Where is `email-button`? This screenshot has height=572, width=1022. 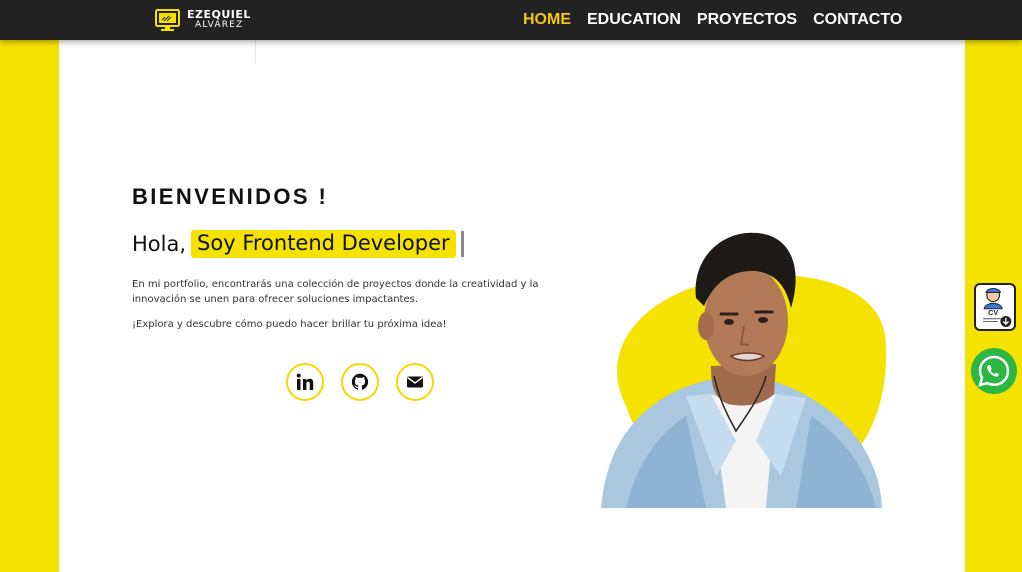
email-button is located at coordinates (415, 382).